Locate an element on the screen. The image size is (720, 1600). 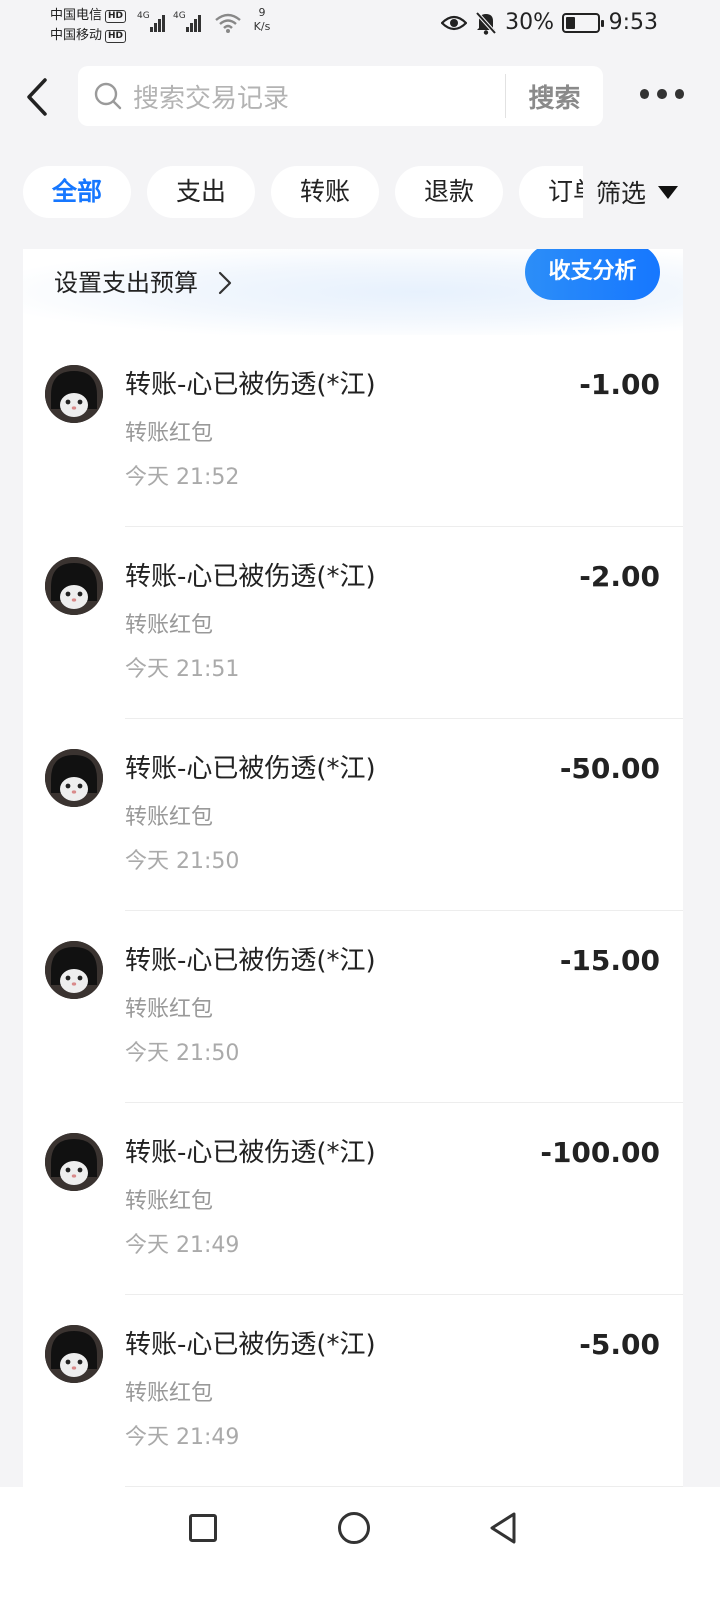
caret-down-icon is located at coordinates (668, 192).